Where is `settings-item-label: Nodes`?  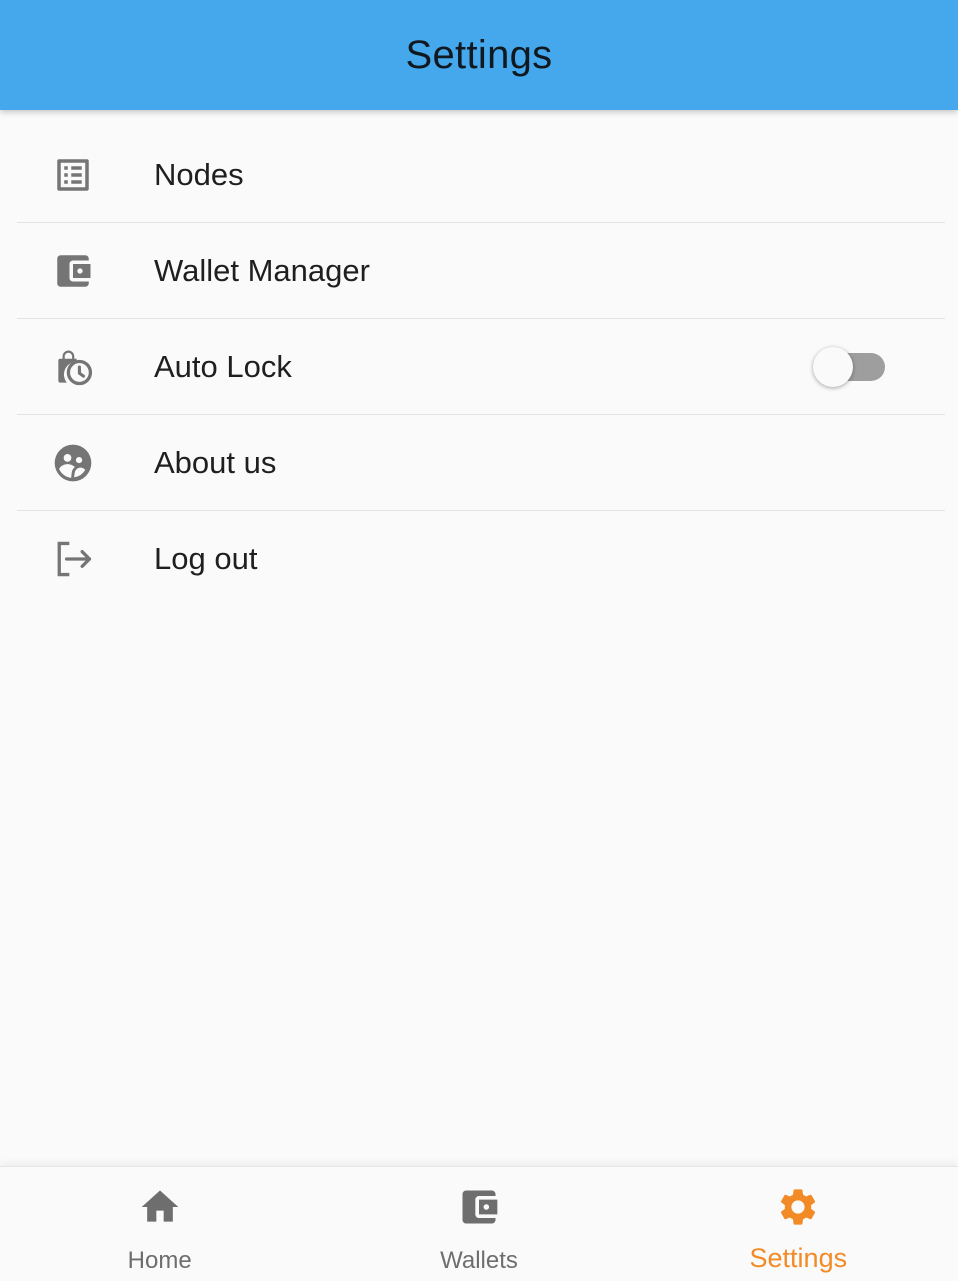 settings-item-label: Nodes is located at coordinates (199, 174).